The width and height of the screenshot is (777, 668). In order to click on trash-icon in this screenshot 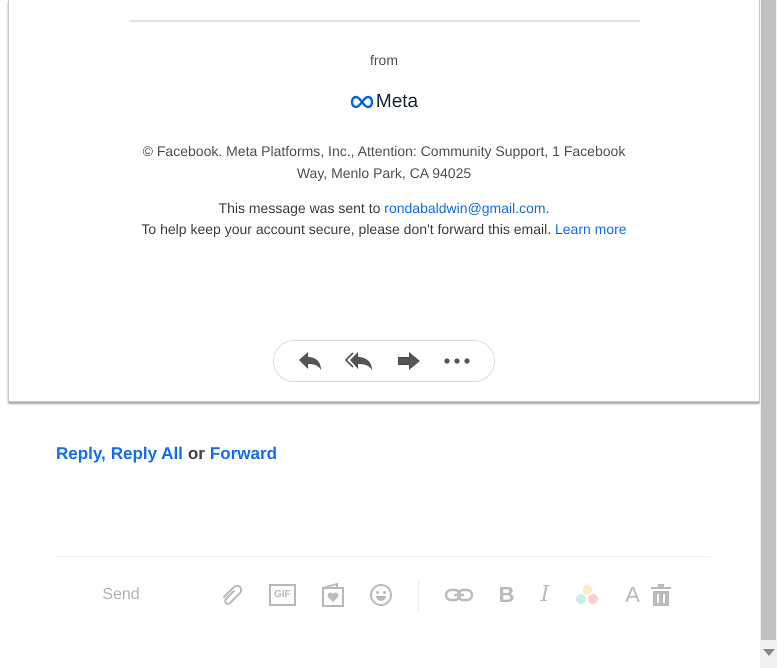, I will do `click(661, 595)`.